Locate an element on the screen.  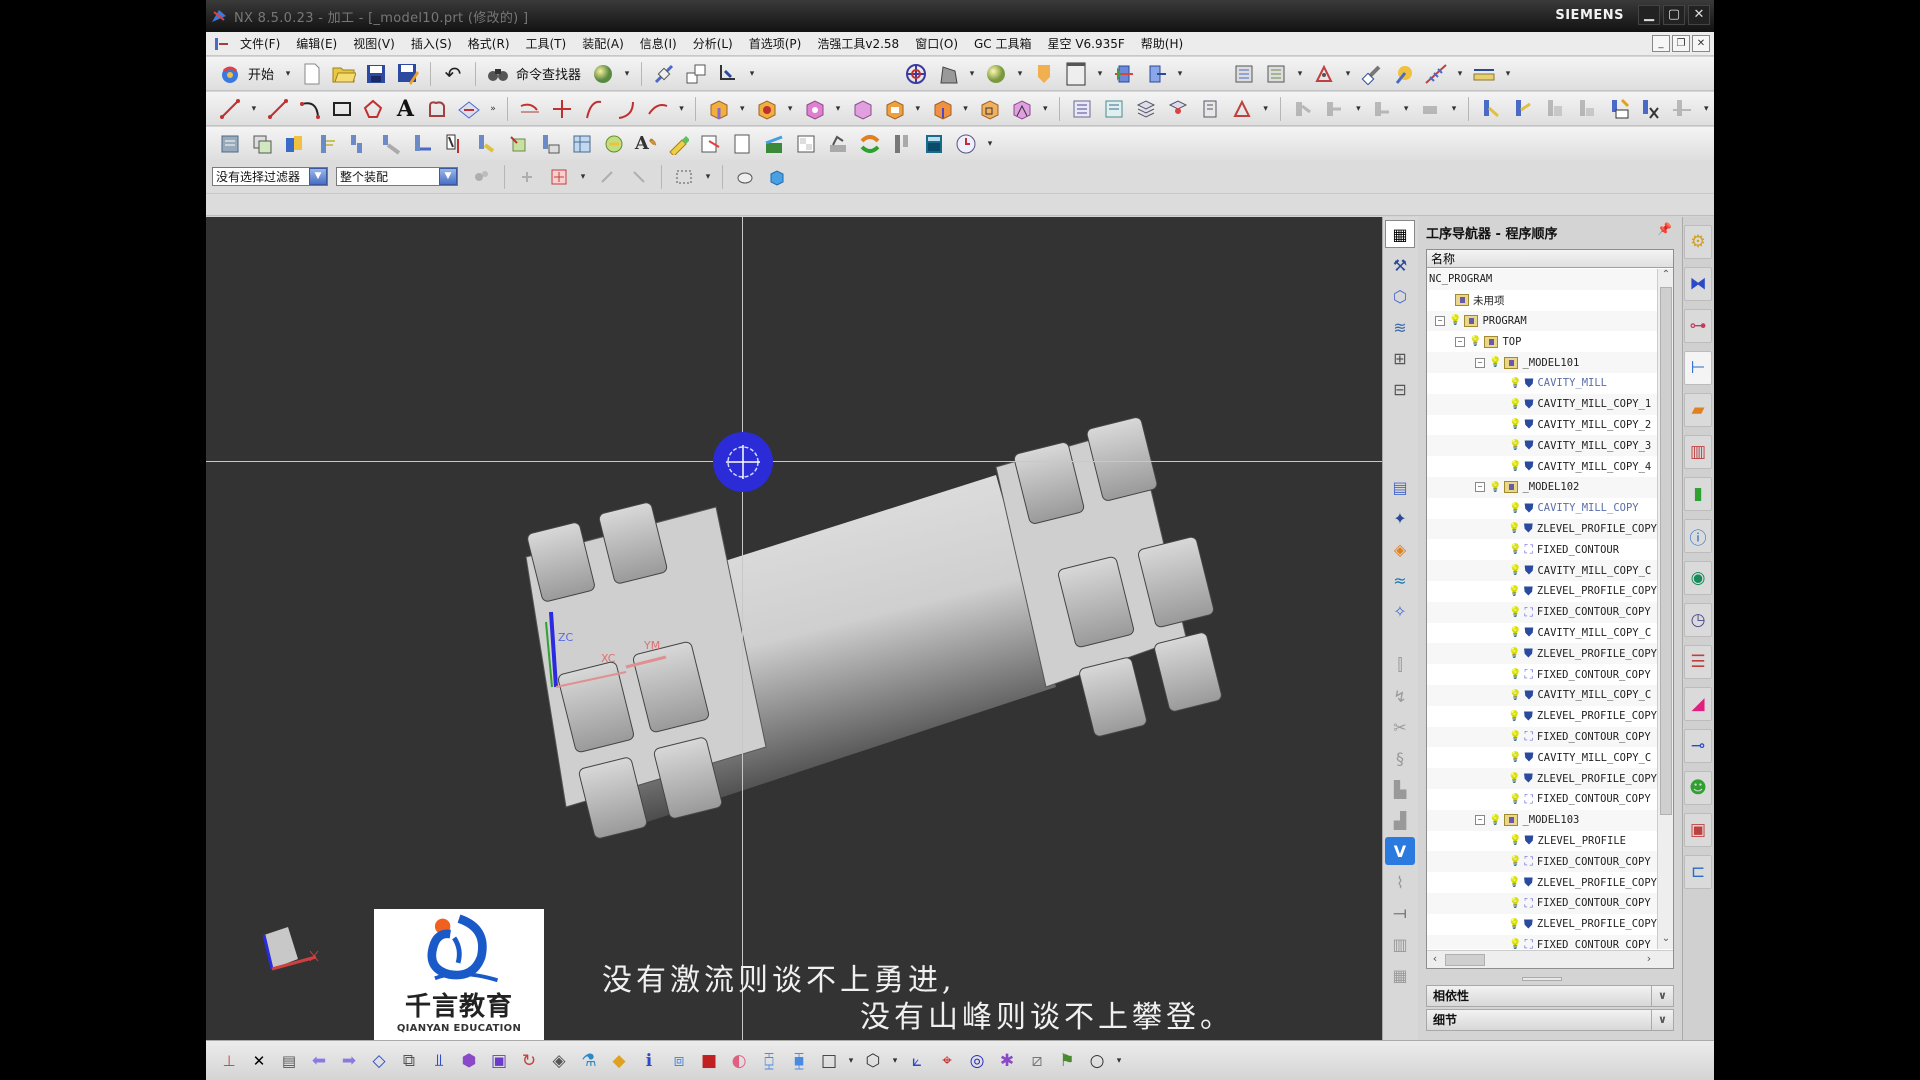
output-cls-icon is located at coordinates (774, 144).